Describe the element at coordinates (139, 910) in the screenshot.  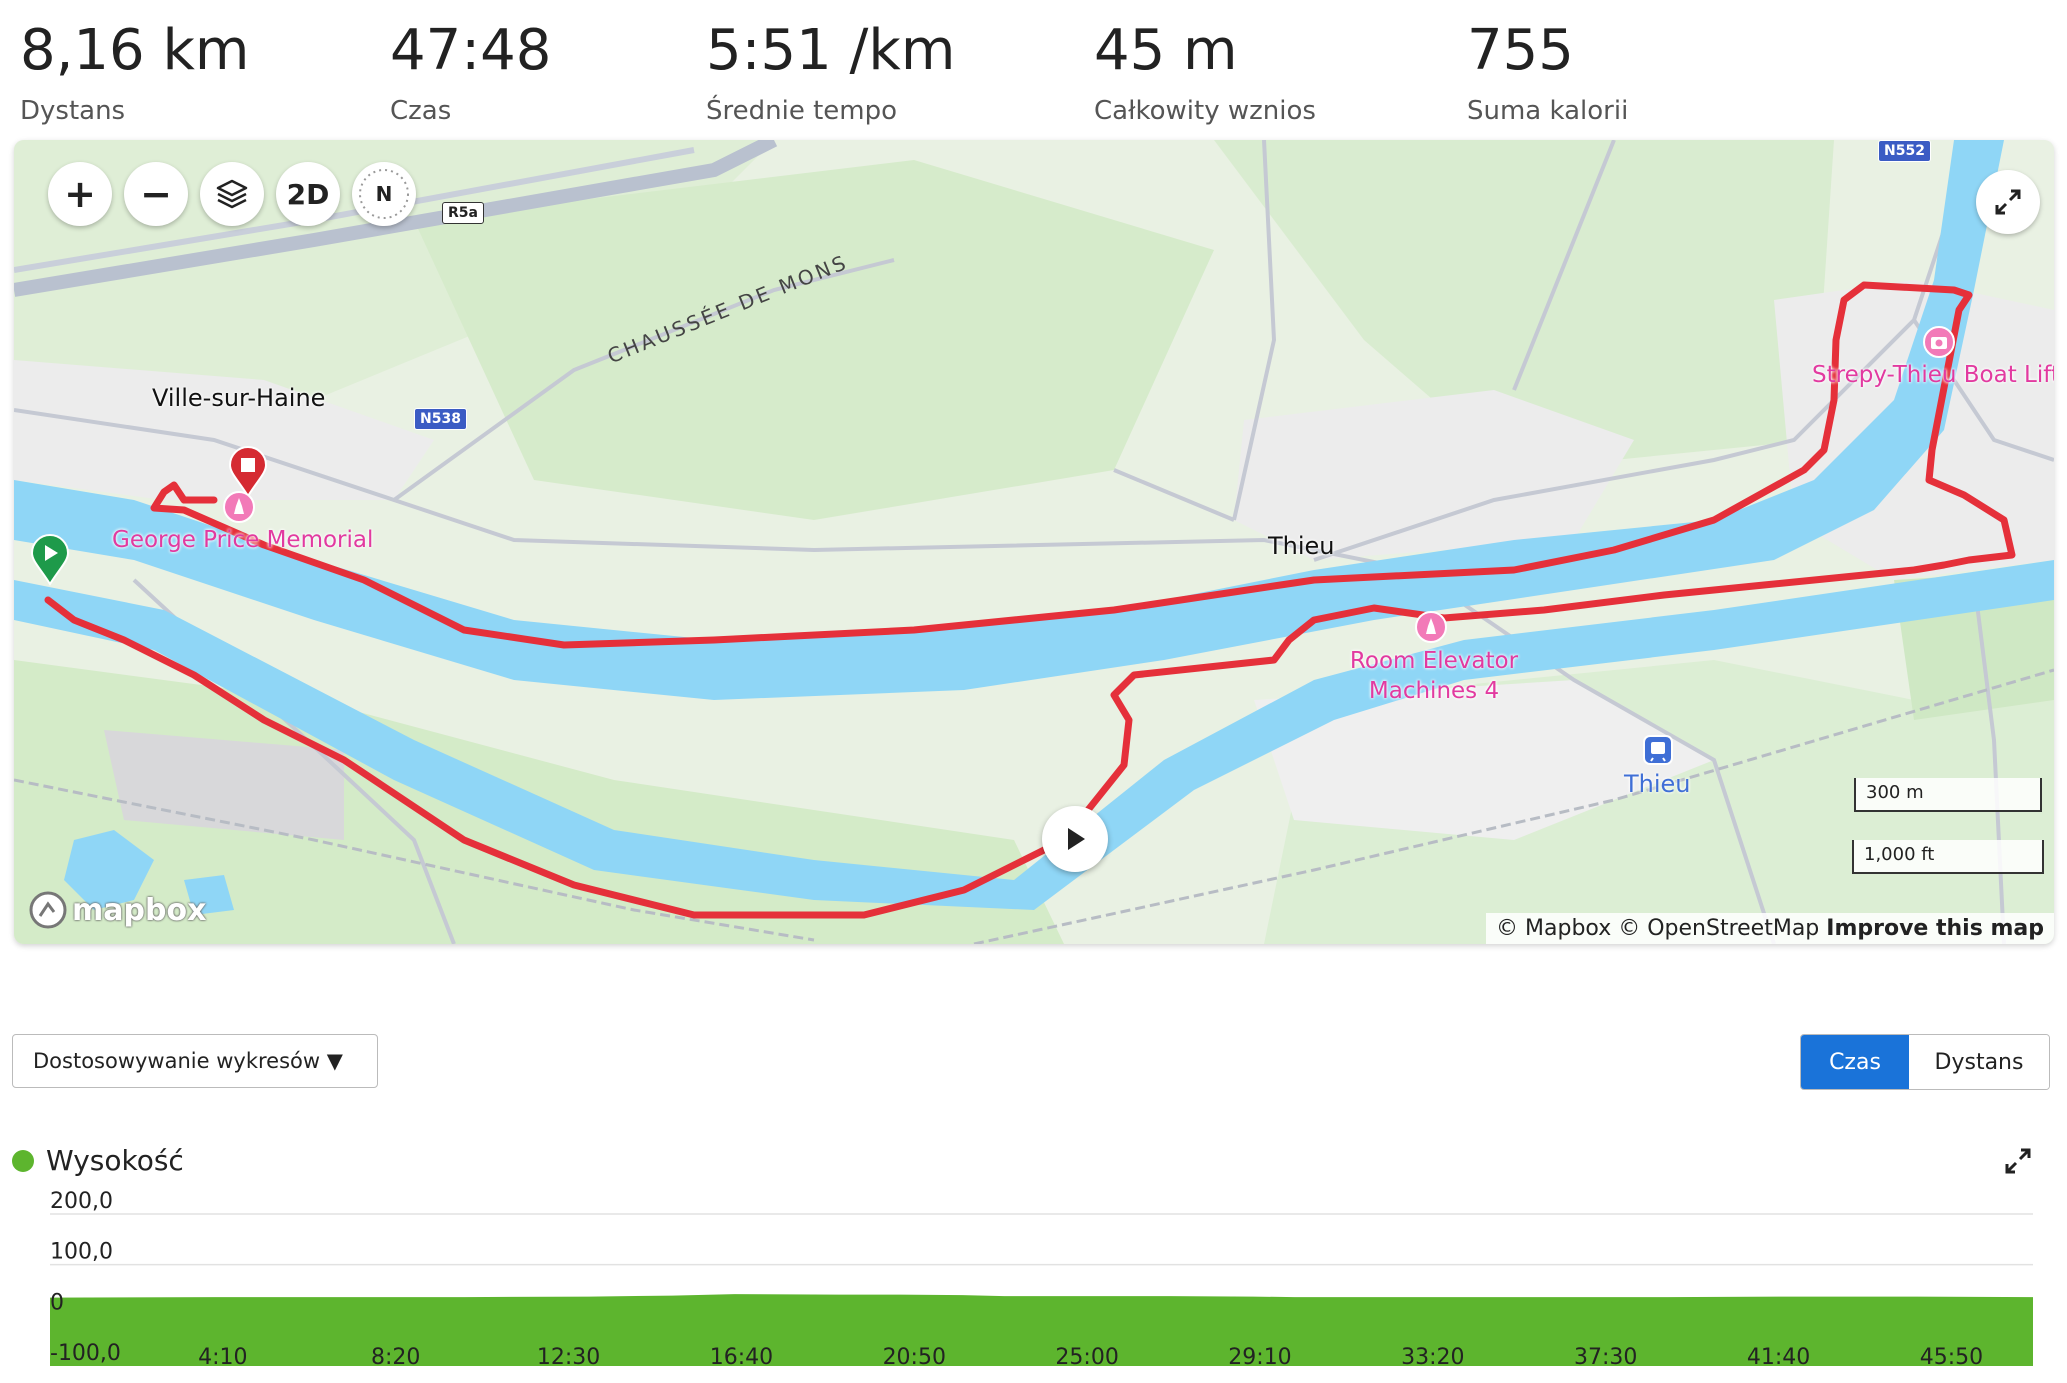
I see `mapbox-logo-text: mapbox` at that location.